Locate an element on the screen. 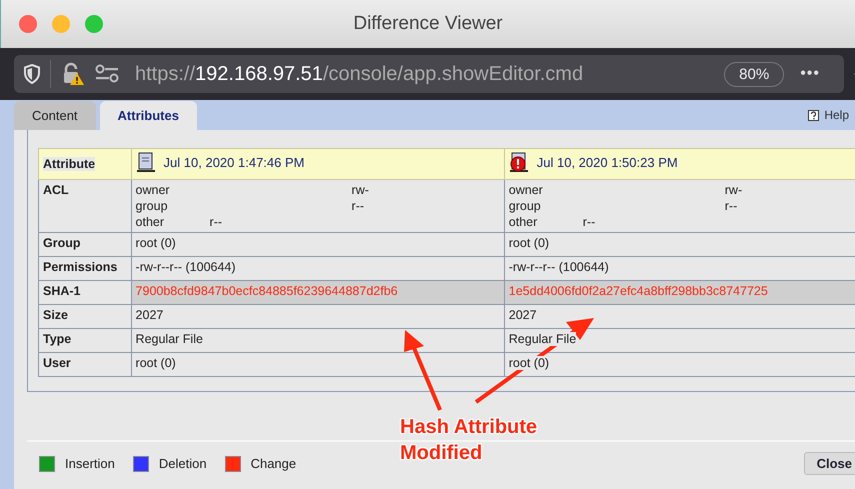  document-icon is located at coordinates (146, 162).